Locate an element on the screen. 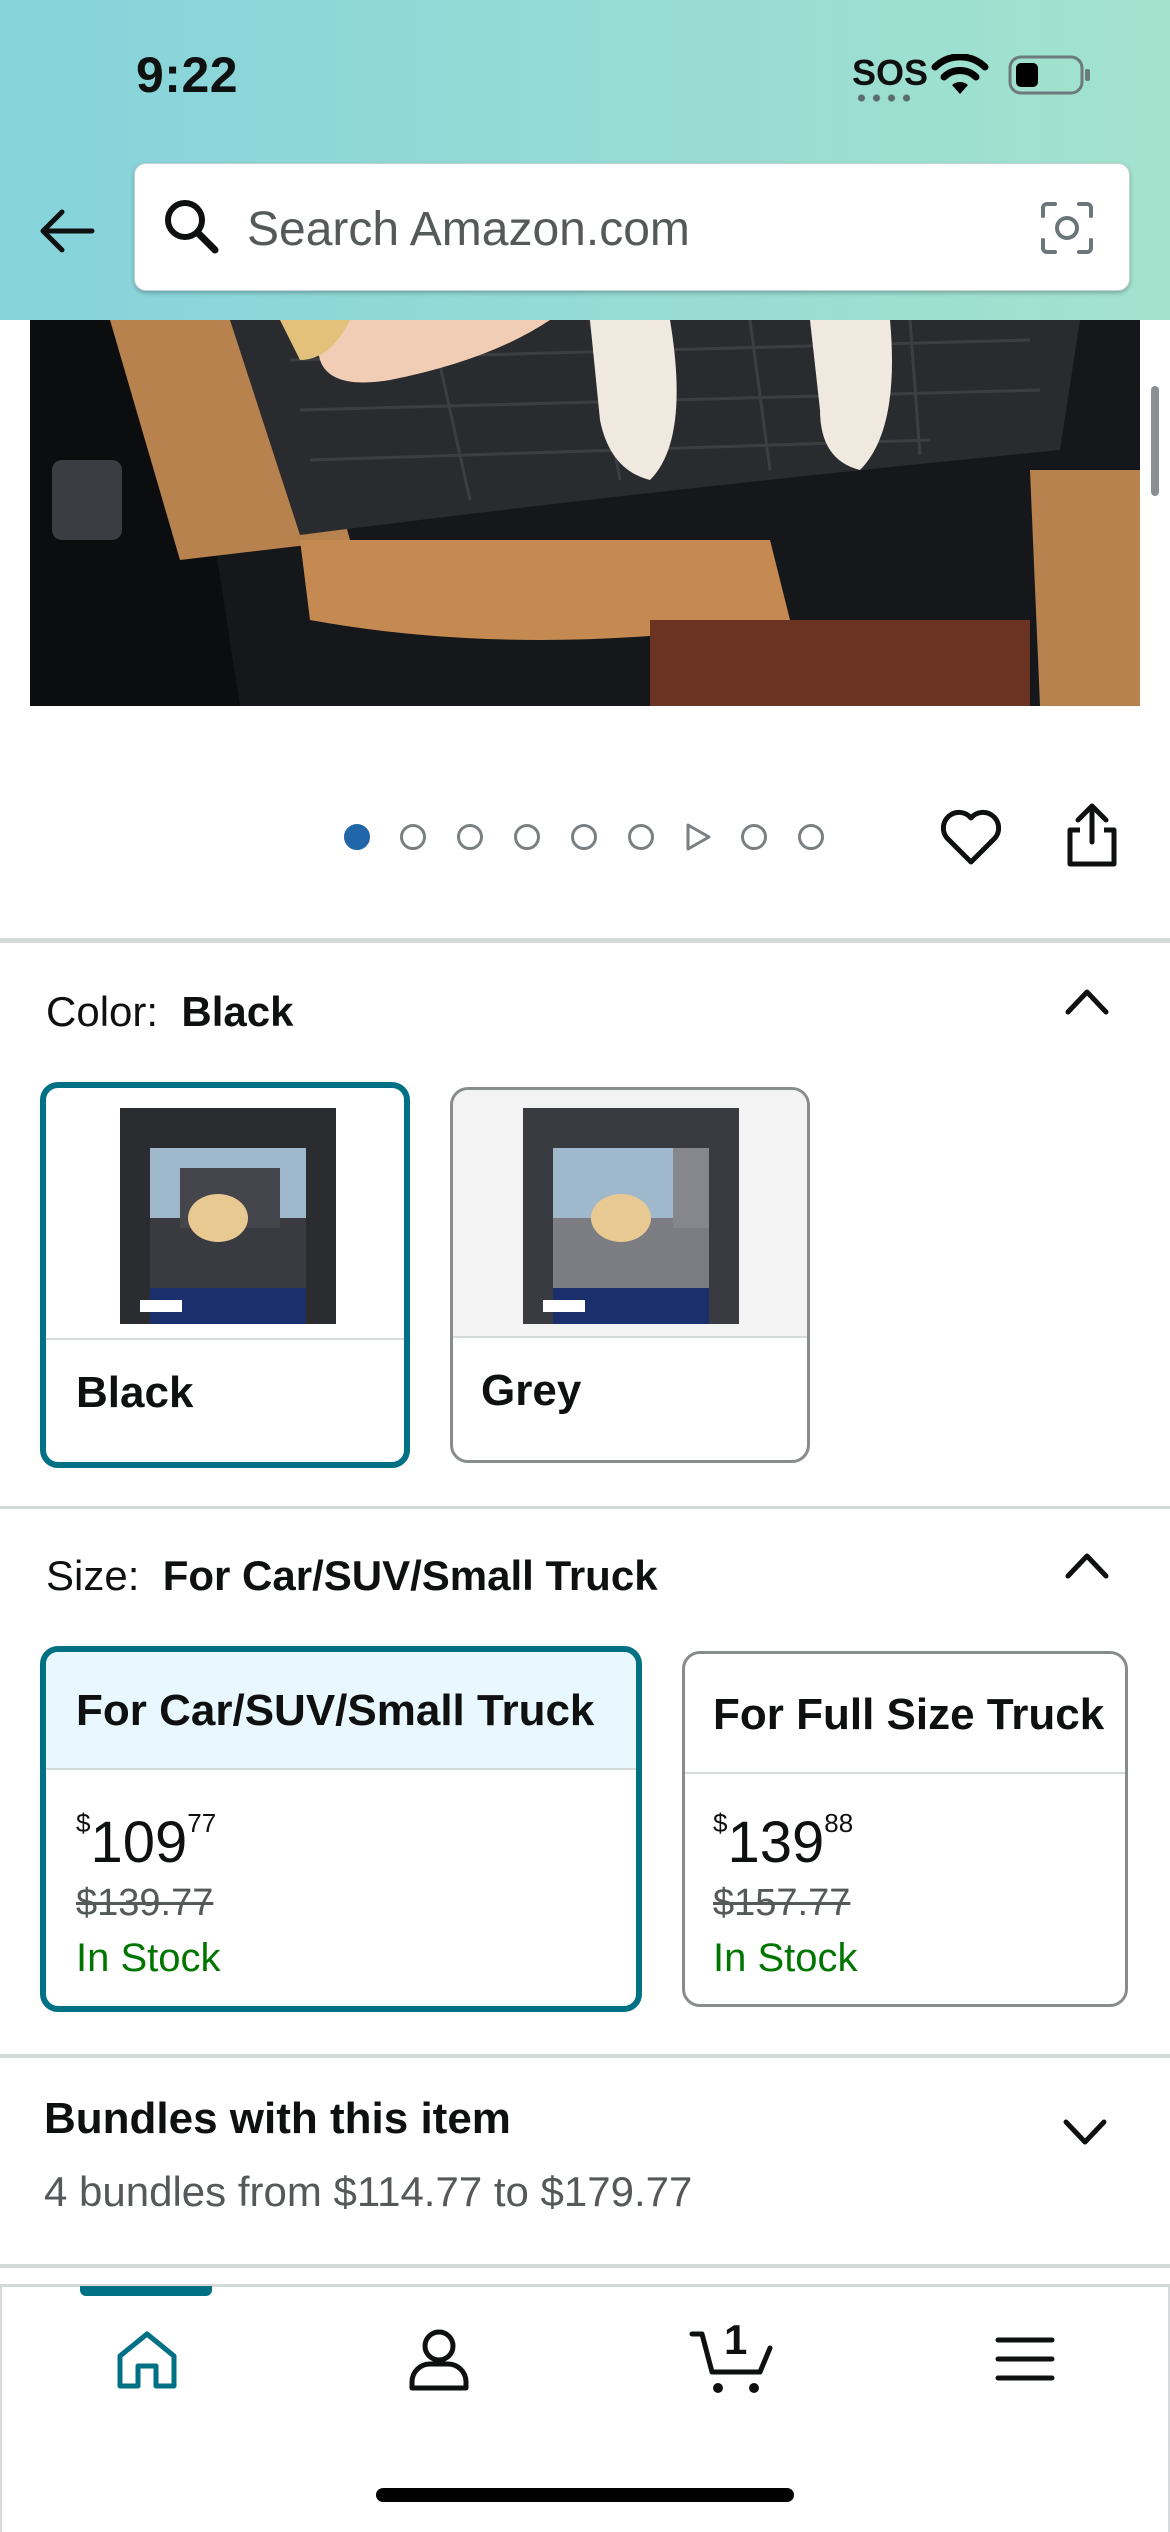  product-photo is located at coordinates (585, 513).